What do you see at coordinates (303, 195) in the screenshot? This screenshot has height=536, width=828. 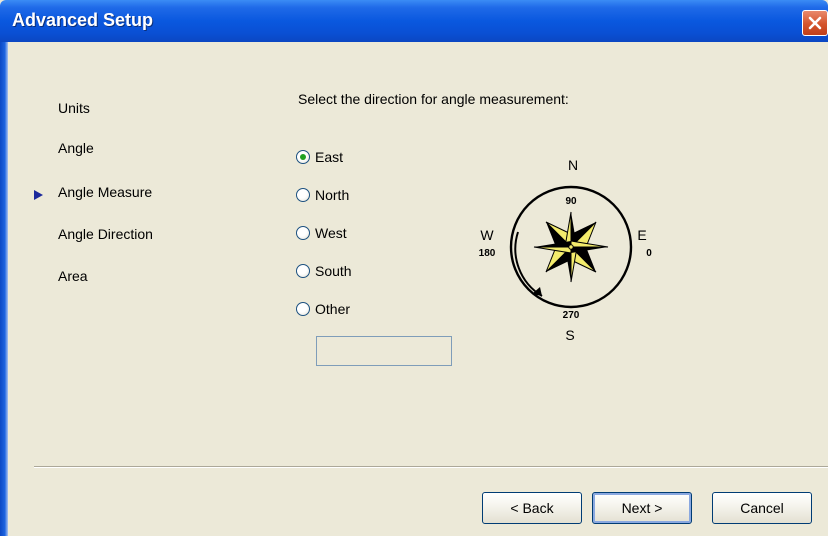 I see `radio-button-north` at bounding box center [303, 195].